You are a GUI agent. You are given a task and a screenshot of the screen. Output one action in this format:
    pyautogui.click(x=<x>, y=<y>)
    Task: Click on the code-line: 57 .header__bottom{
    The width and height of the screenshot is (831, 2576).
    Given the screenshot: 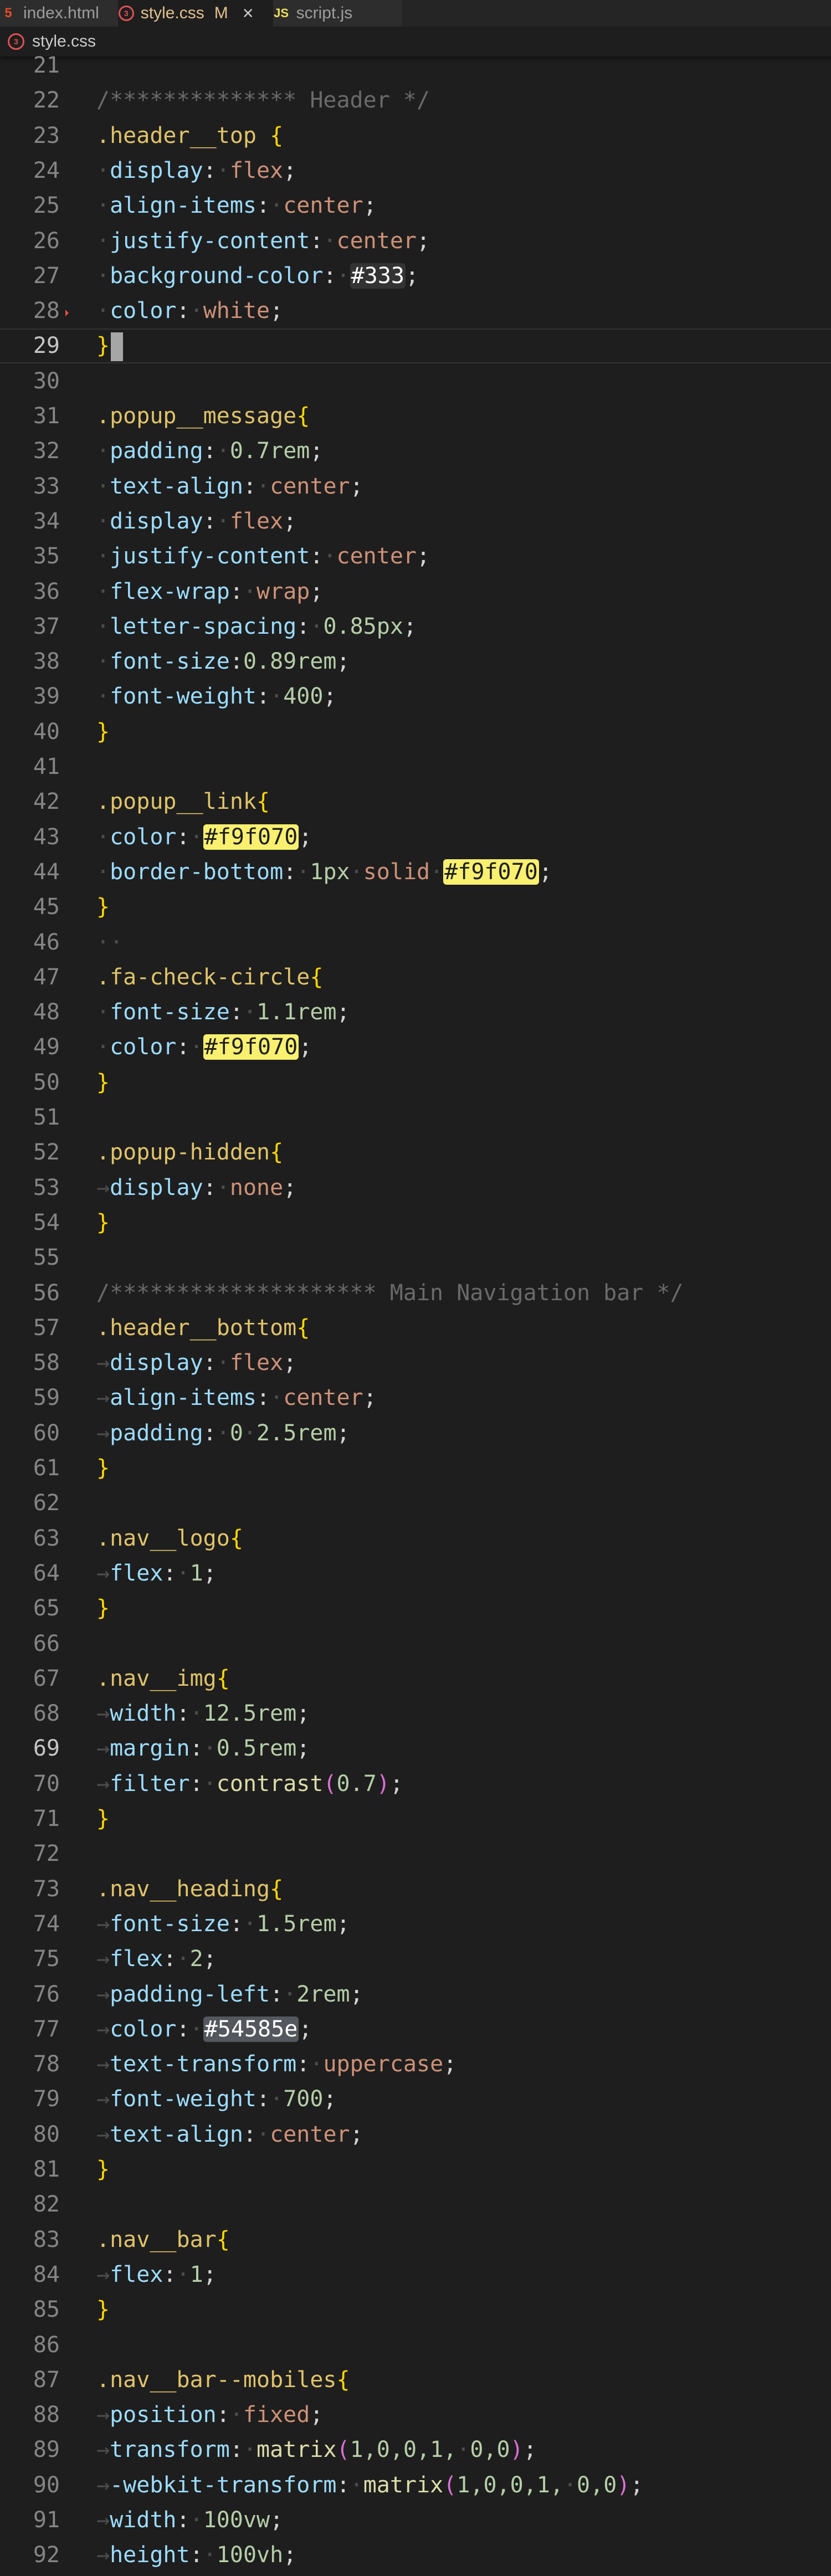 What is the action you would take?
    pyautogui.click(x=416, y=1328)
    